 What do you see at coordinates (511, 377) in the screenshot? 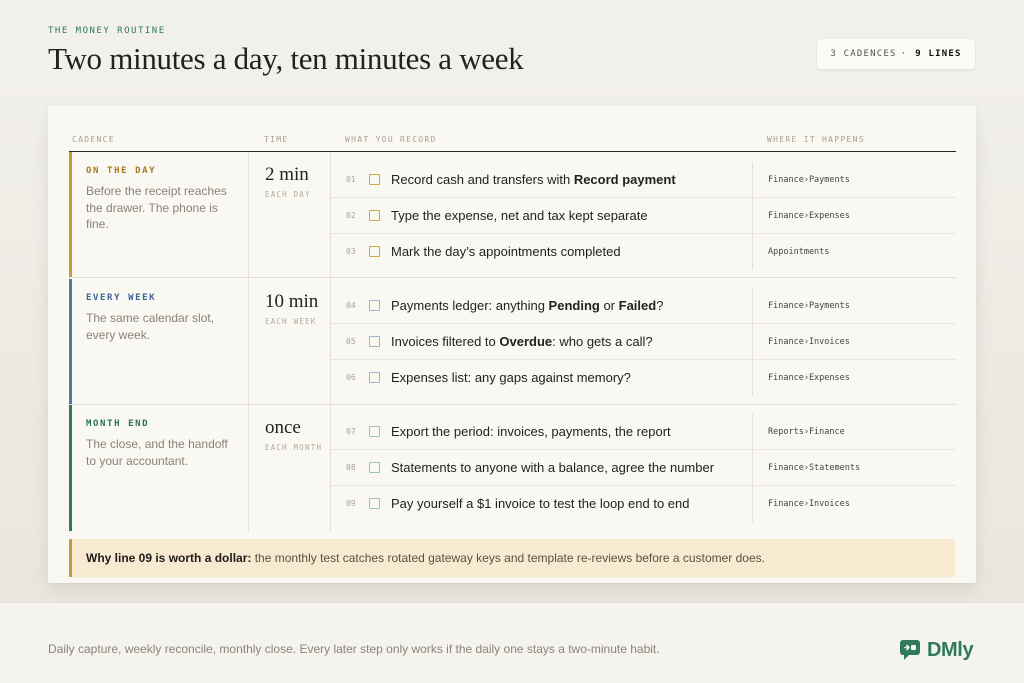
I see `task-text: Expenses list: any gaps against memory?` at bounding box center [511, 377].